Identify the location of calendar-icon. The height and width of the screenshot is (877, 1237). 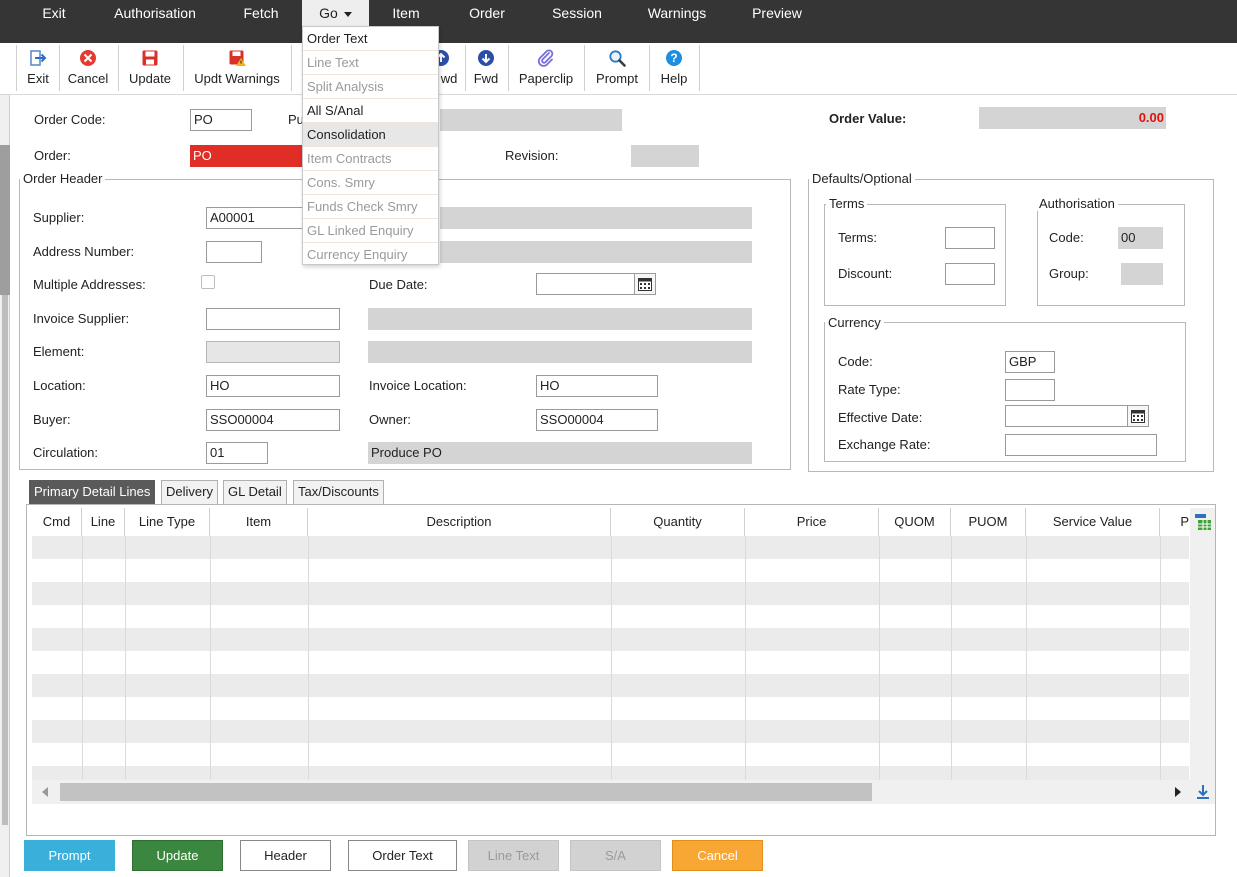
(1138, 416).